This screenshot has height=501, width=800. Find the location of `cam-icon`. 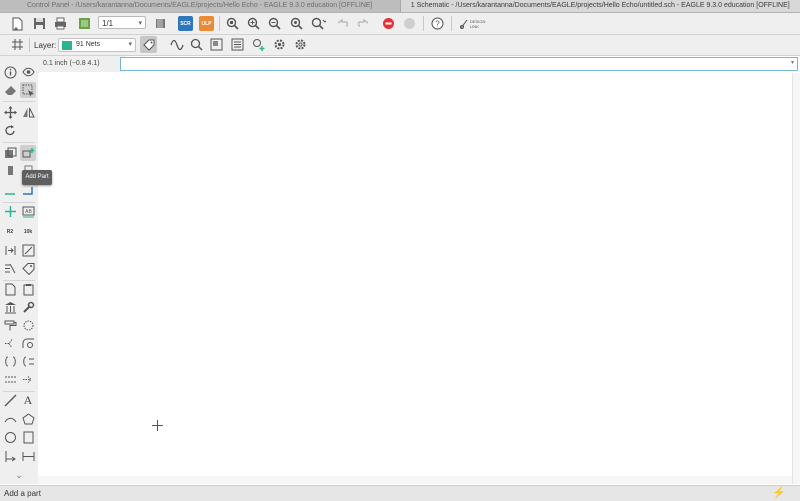

cam-icon is located at coordinates (84, 23).